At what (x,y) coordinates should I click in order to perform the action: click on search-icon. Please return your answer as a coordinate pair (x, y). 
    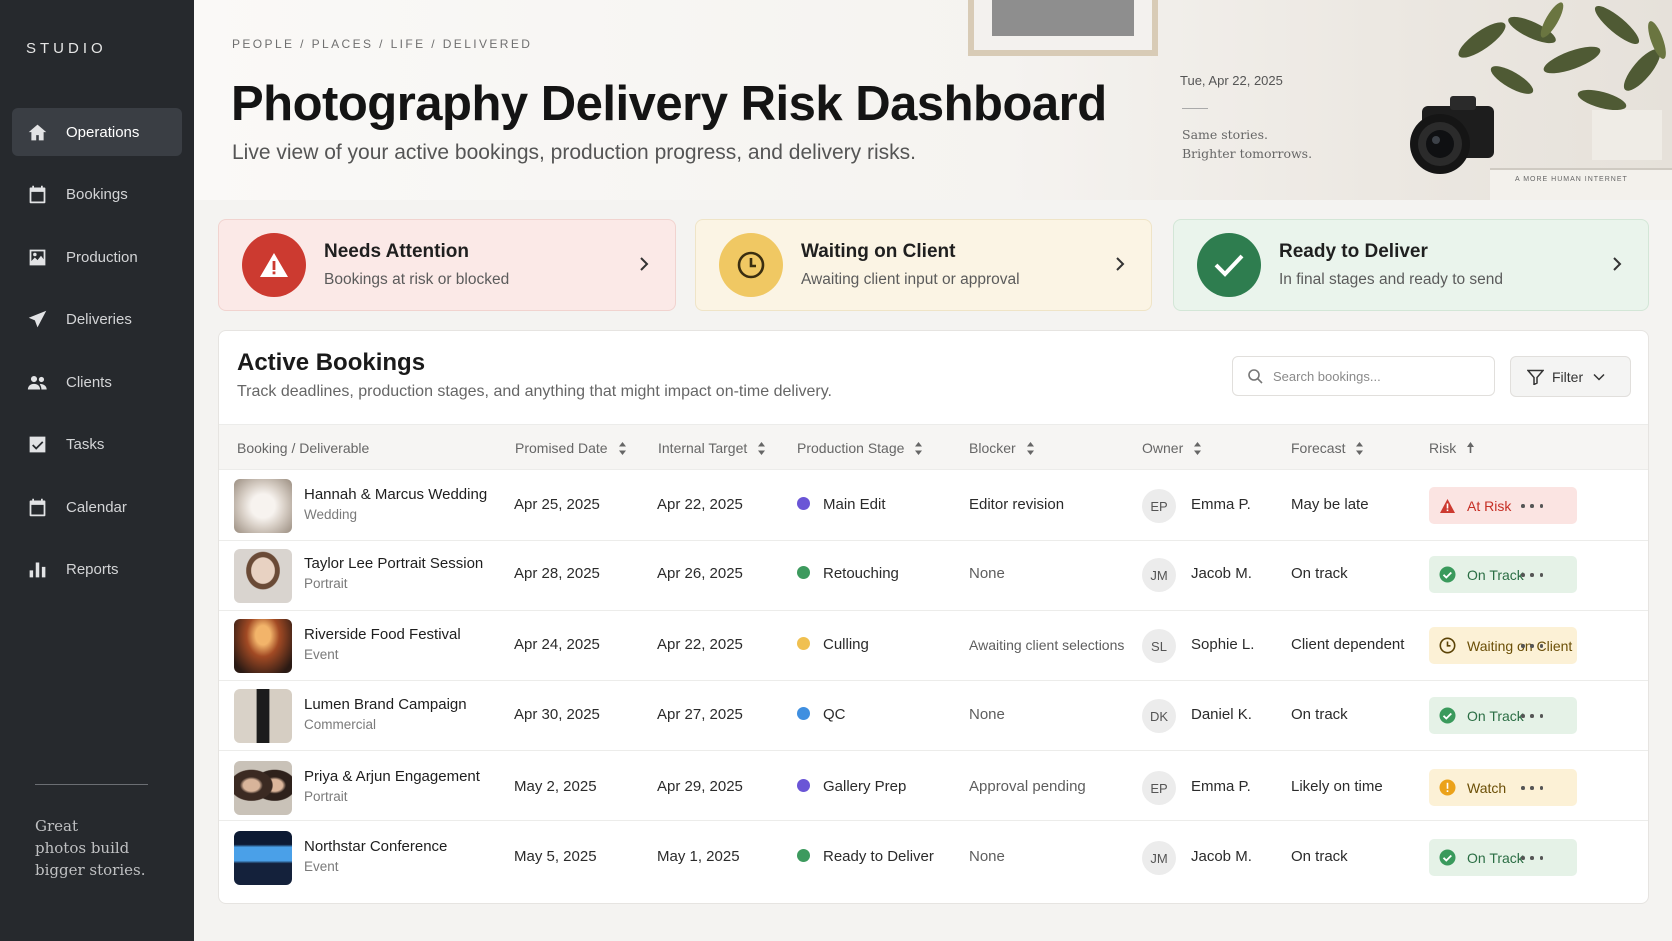
    Looking at the image, I should click on (1255, 376).